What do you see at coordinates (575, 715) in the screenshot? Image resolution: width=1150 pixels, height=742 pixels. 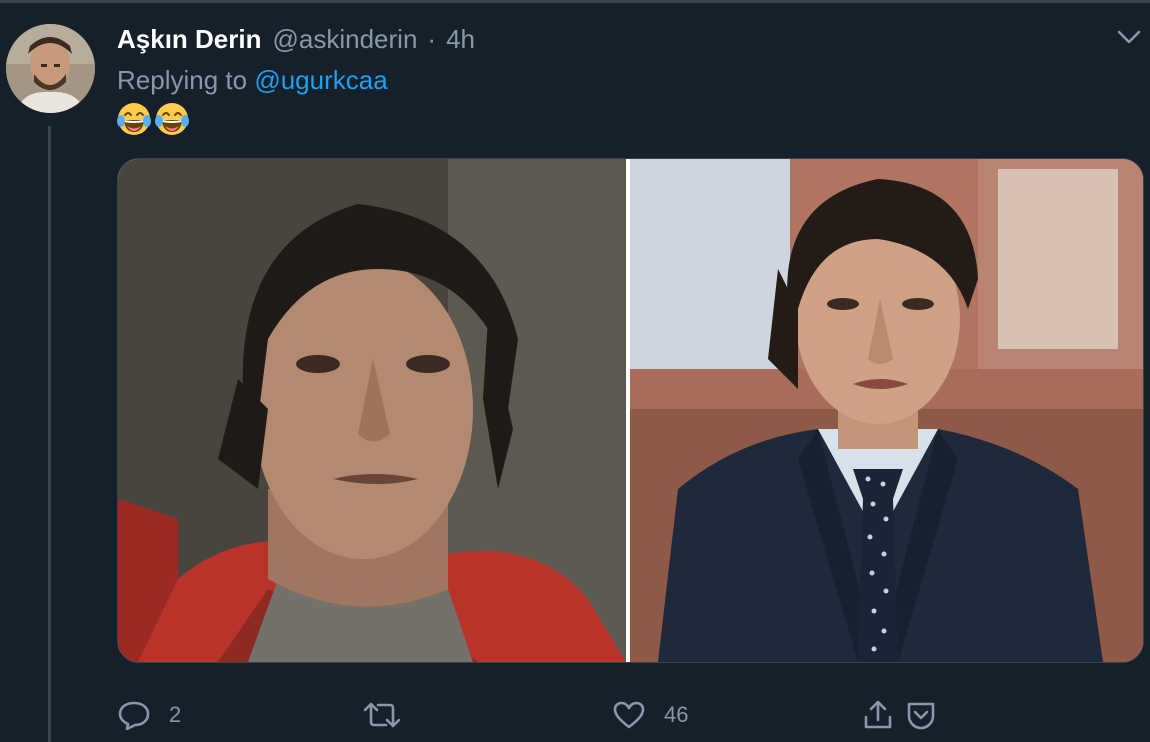 I see `tweet-actions: 2 46` at bounding box center [575, 715].